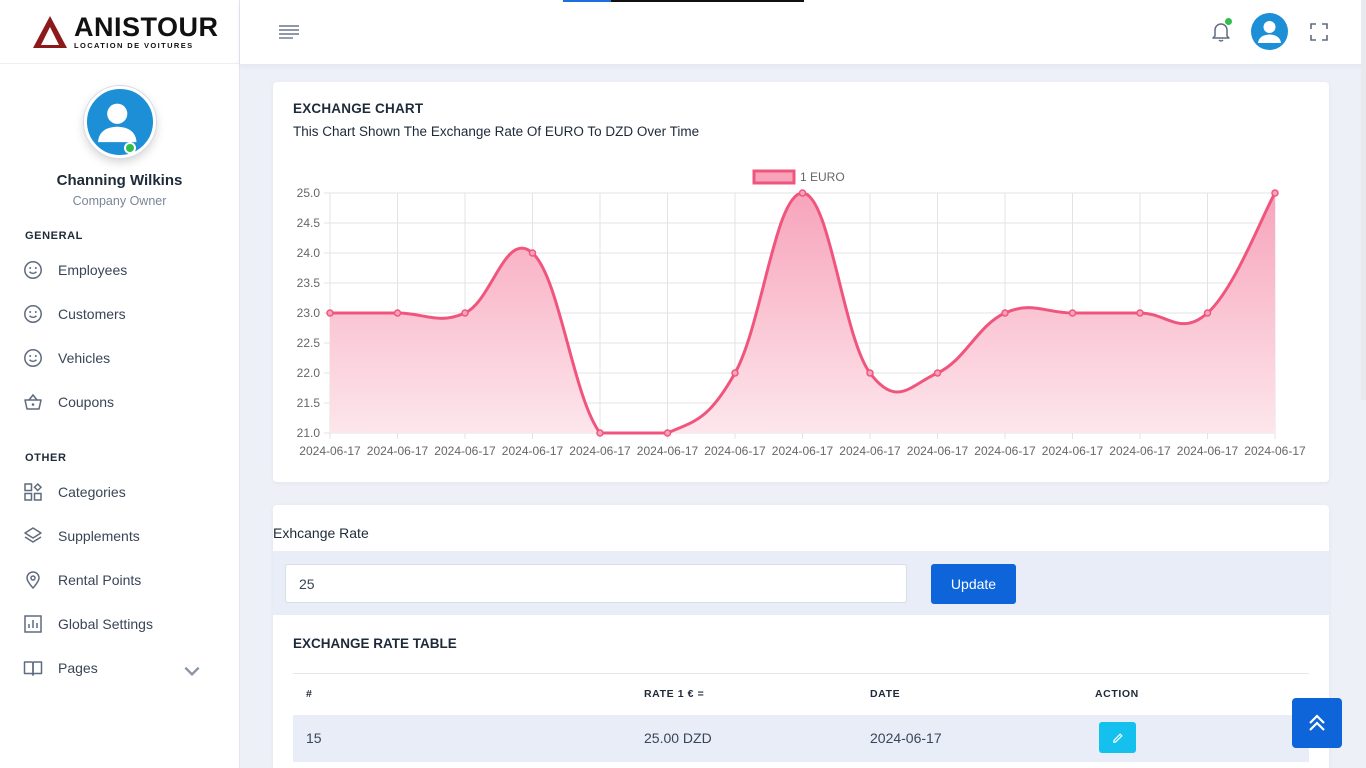 Image resolution: width=1366 pixels, height=768 pixels. I want to click on fullscreen-icon, so click(1319, 32).